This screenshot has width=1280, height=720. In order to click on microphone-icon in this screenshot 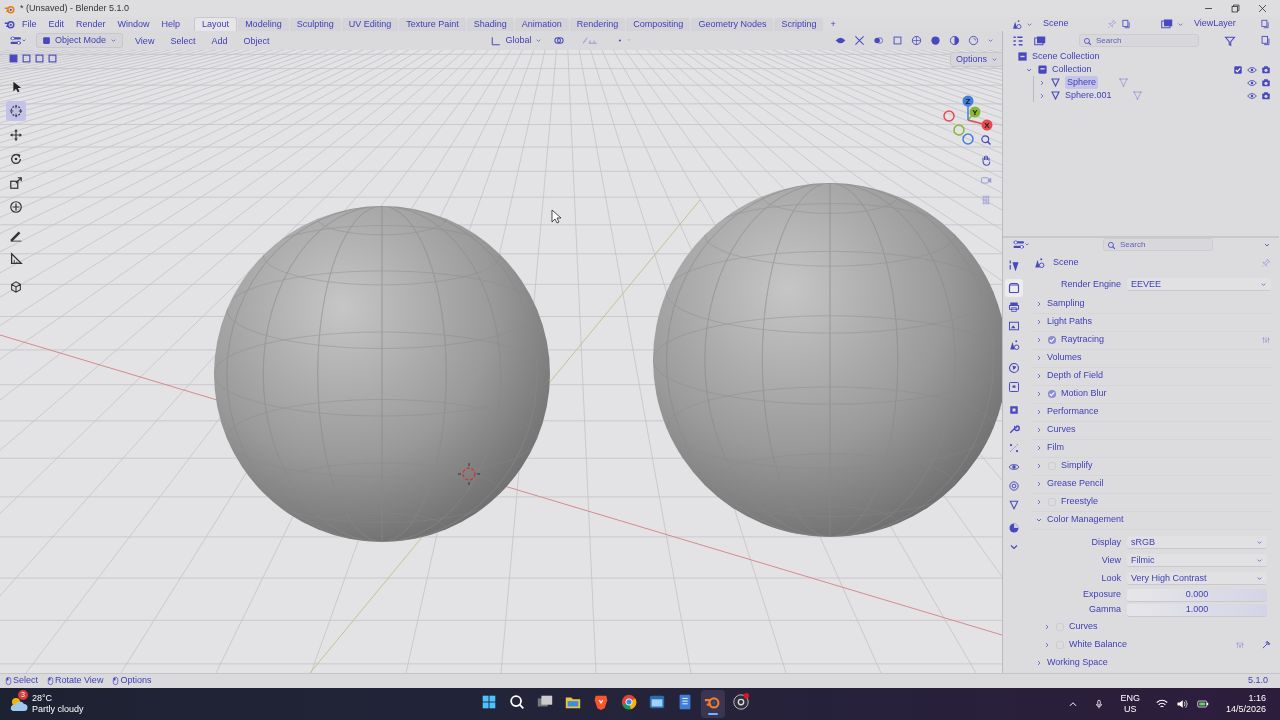, I will do `click(1099, 704)`.